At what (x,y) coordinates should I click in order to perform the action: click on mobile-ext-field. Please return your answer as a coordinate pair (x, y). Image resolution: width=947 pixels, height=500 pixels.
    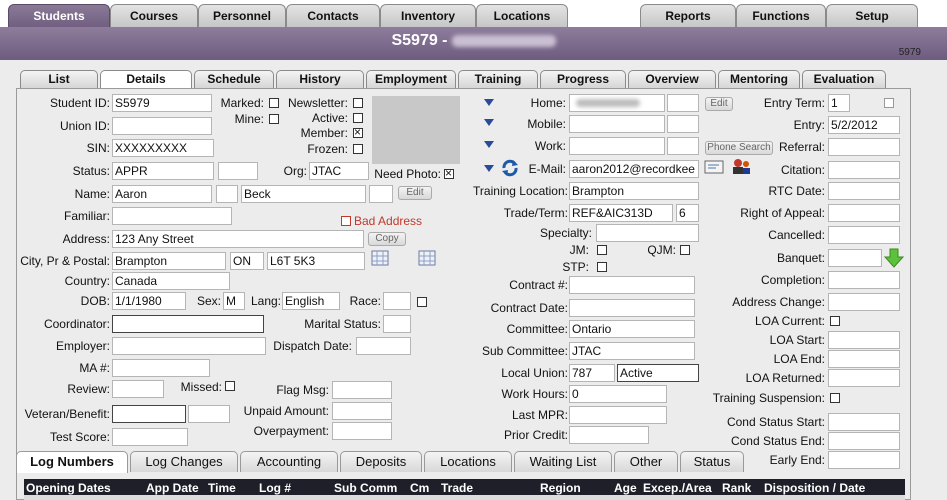
    Looking at the image, I should click on (683, 124).